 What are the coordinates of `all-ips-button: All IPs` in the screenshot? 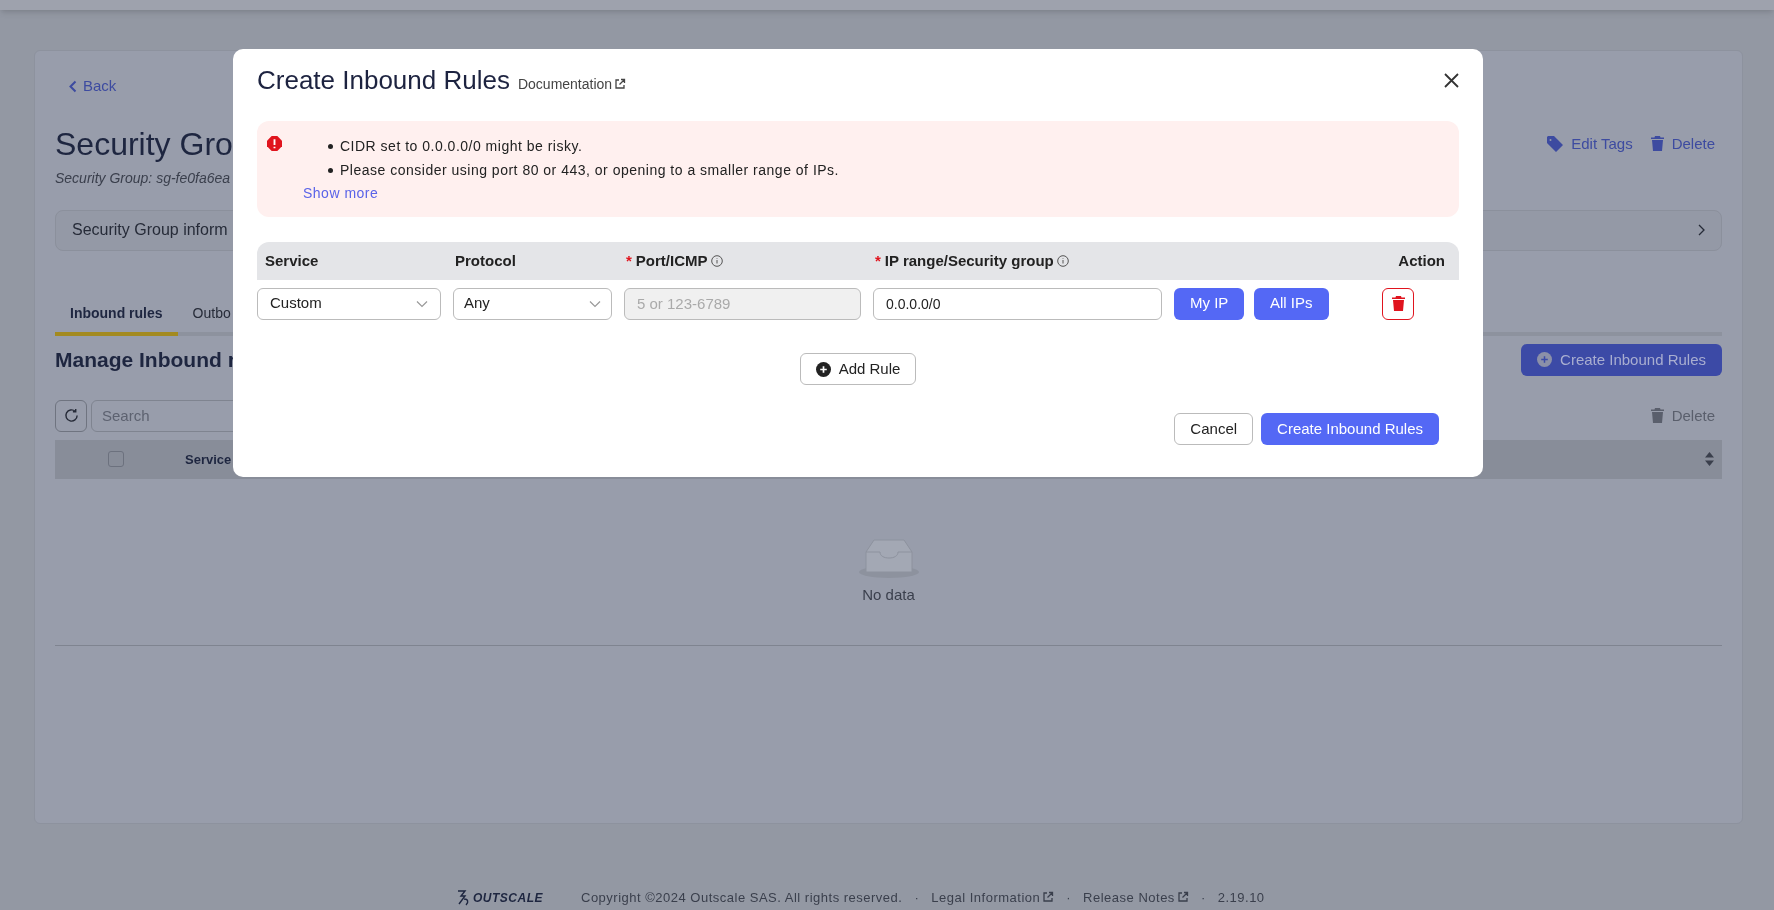 It's located at (1291, 303).